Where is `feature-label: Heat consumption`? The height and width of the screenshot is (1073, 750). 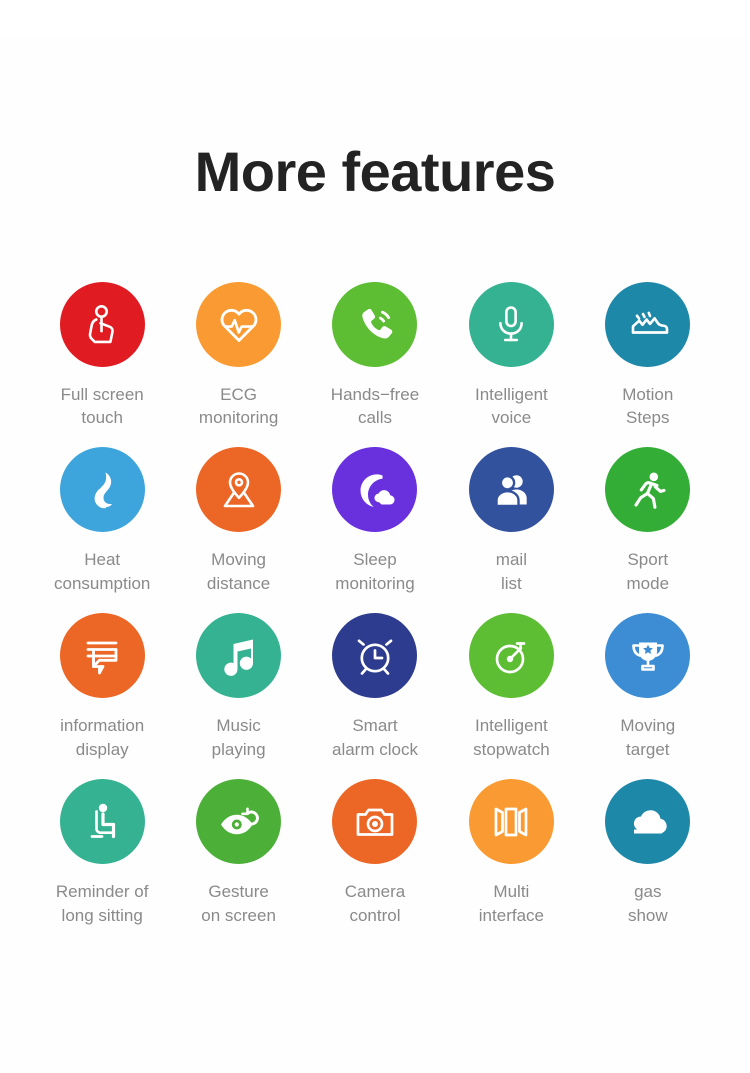
feature-label: Heat consumption is located at coordinates (102, 571).